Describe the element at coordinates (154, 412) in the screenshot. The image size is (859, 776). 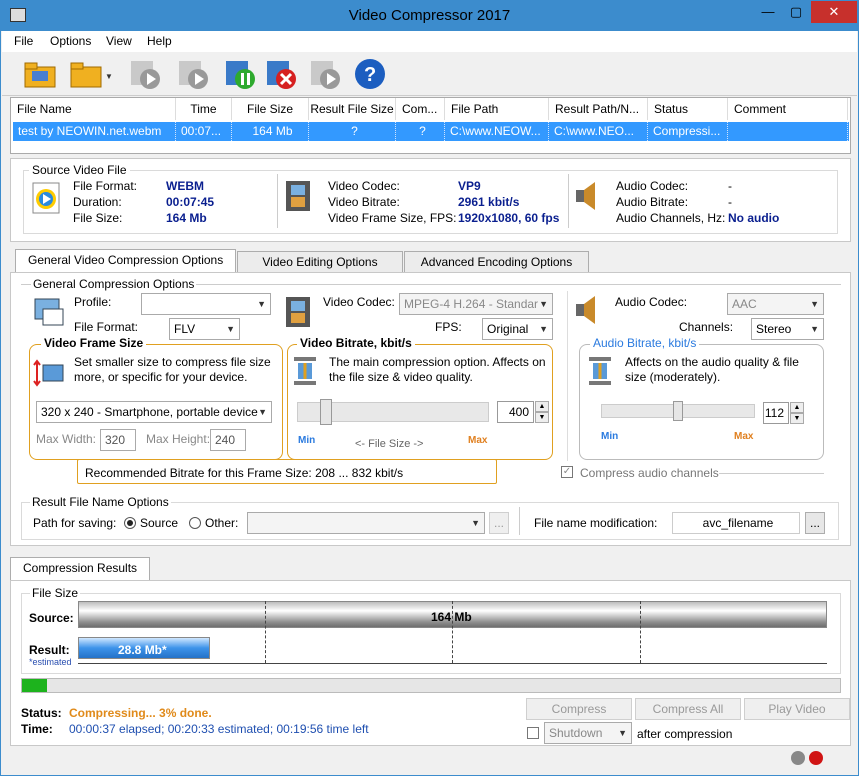
I see `frame-preset-select: 320 x 240 - Smartphone, portable device ▼` at that location.